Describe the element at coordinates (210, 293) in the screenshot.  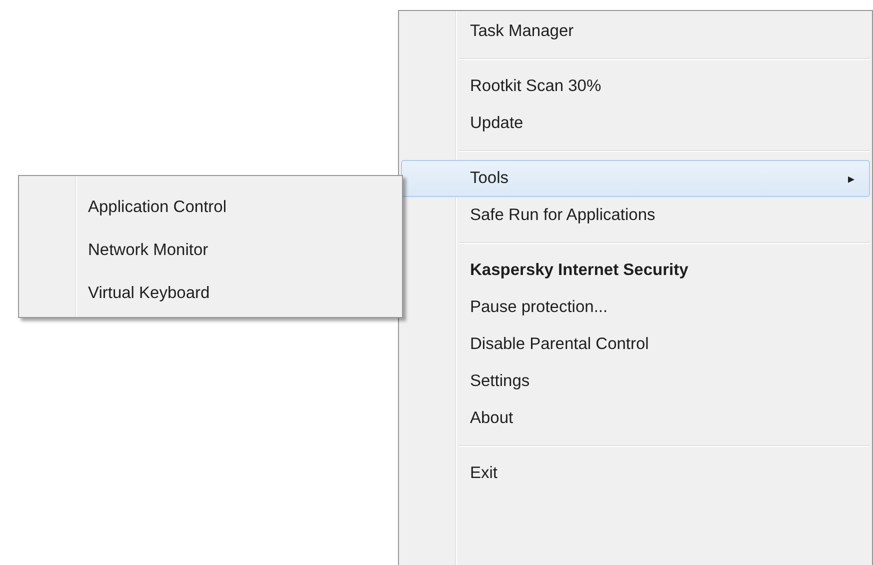
I see `menu-item: Virtual Keyboard` at that location.